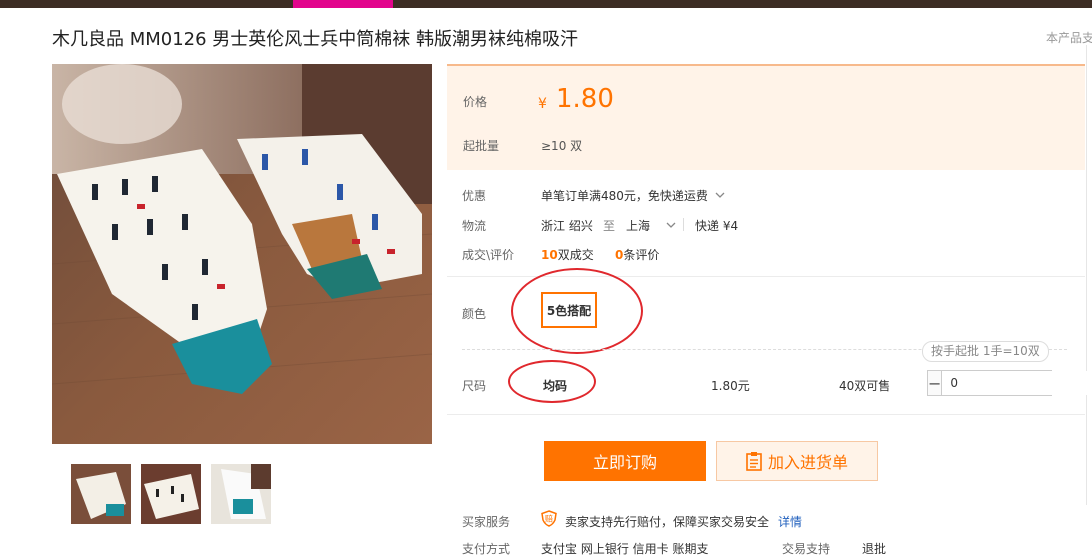 Image resolution: width=1092 pixels, height=557 pixels. I want to click on top-nav-bar, so click(546, 4).